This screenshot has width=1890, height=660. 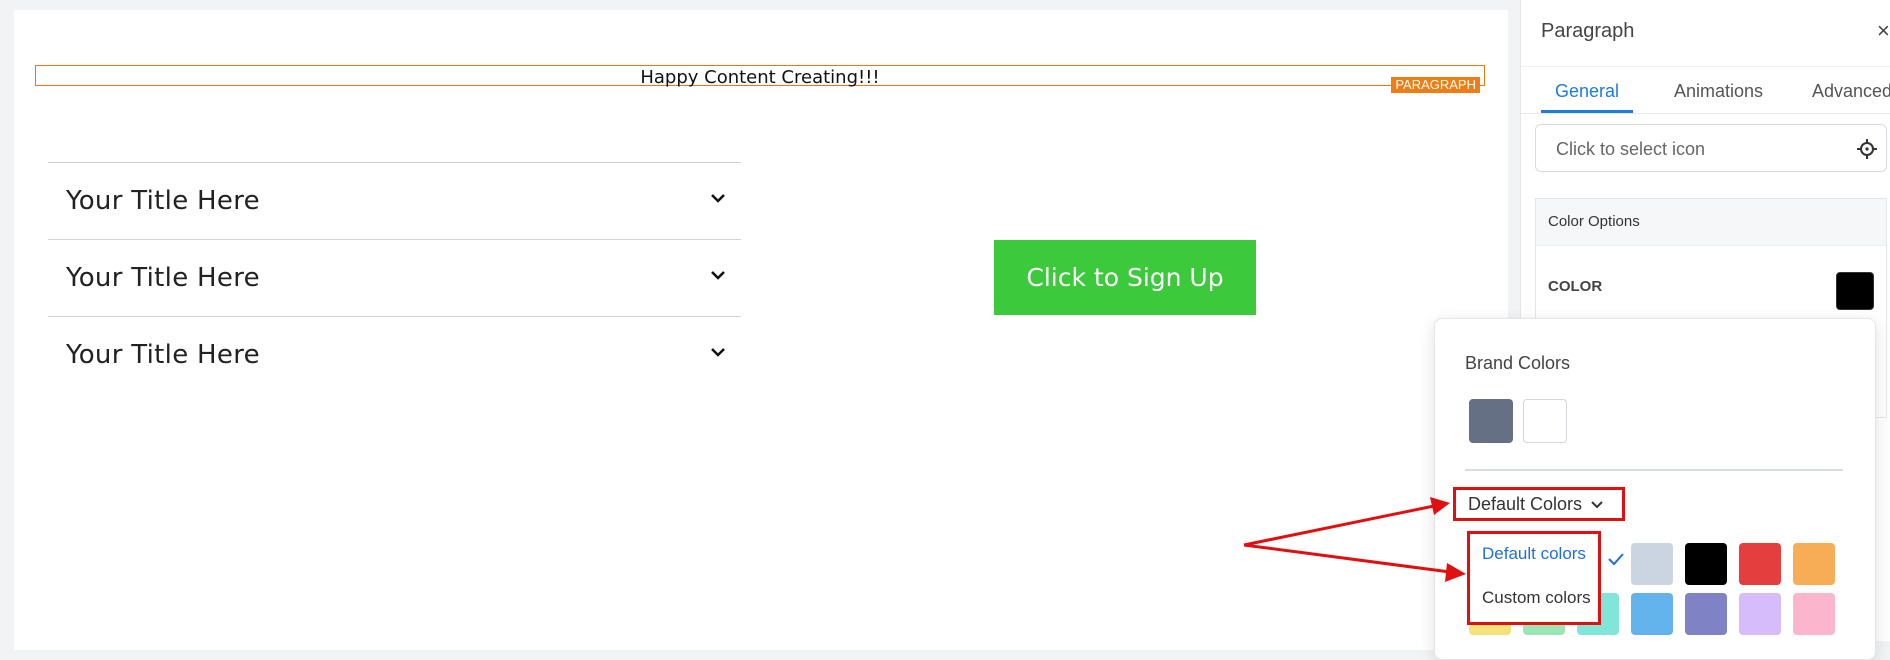 What do you see at coordinates (1631, 149) in the screenshot?
I see `icon-select-placeholder: Click to select icon` at bounding box center [1631, 149].